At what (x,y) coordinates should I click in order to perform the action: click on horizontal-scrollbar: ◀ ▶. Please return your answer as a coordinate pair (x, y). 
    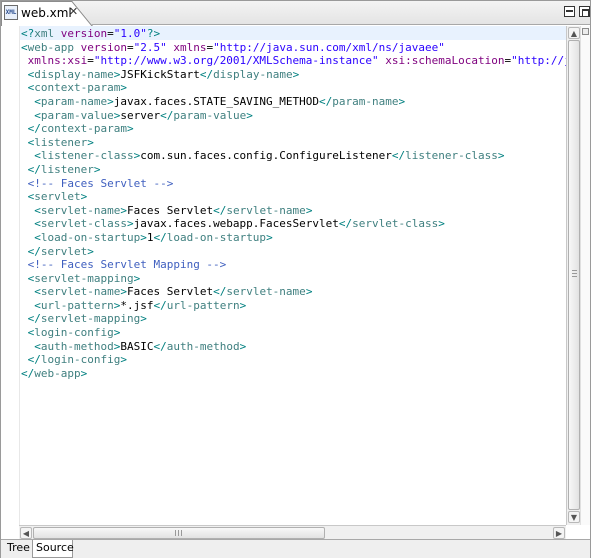
    Looking at the image, I should click on (292, 532).